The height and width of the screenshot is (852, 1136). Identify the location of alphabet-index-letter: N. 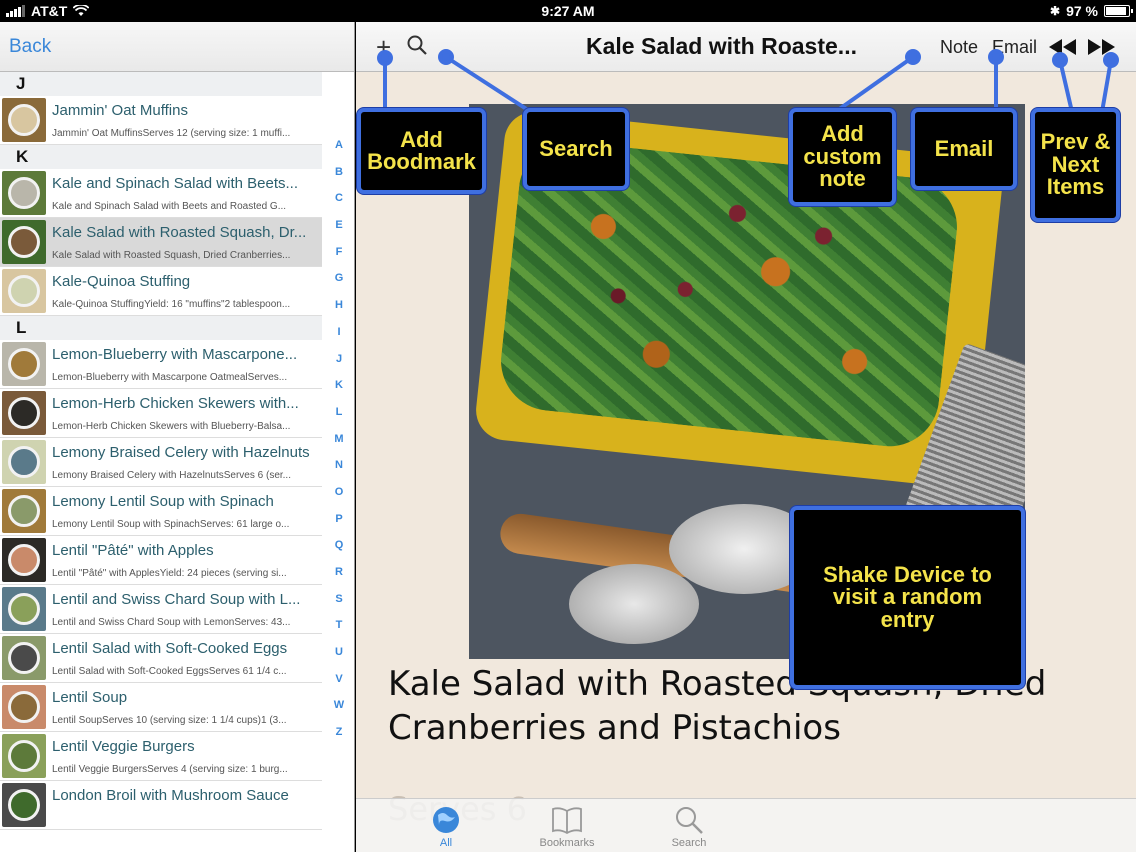
(339, 465).